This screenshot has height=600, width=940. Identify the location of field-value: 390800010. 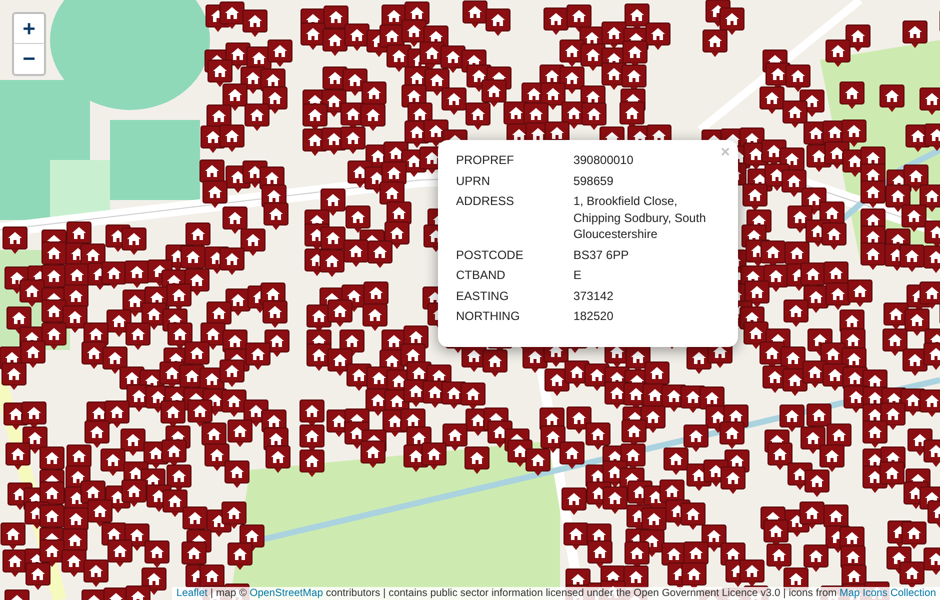
(603, 160).